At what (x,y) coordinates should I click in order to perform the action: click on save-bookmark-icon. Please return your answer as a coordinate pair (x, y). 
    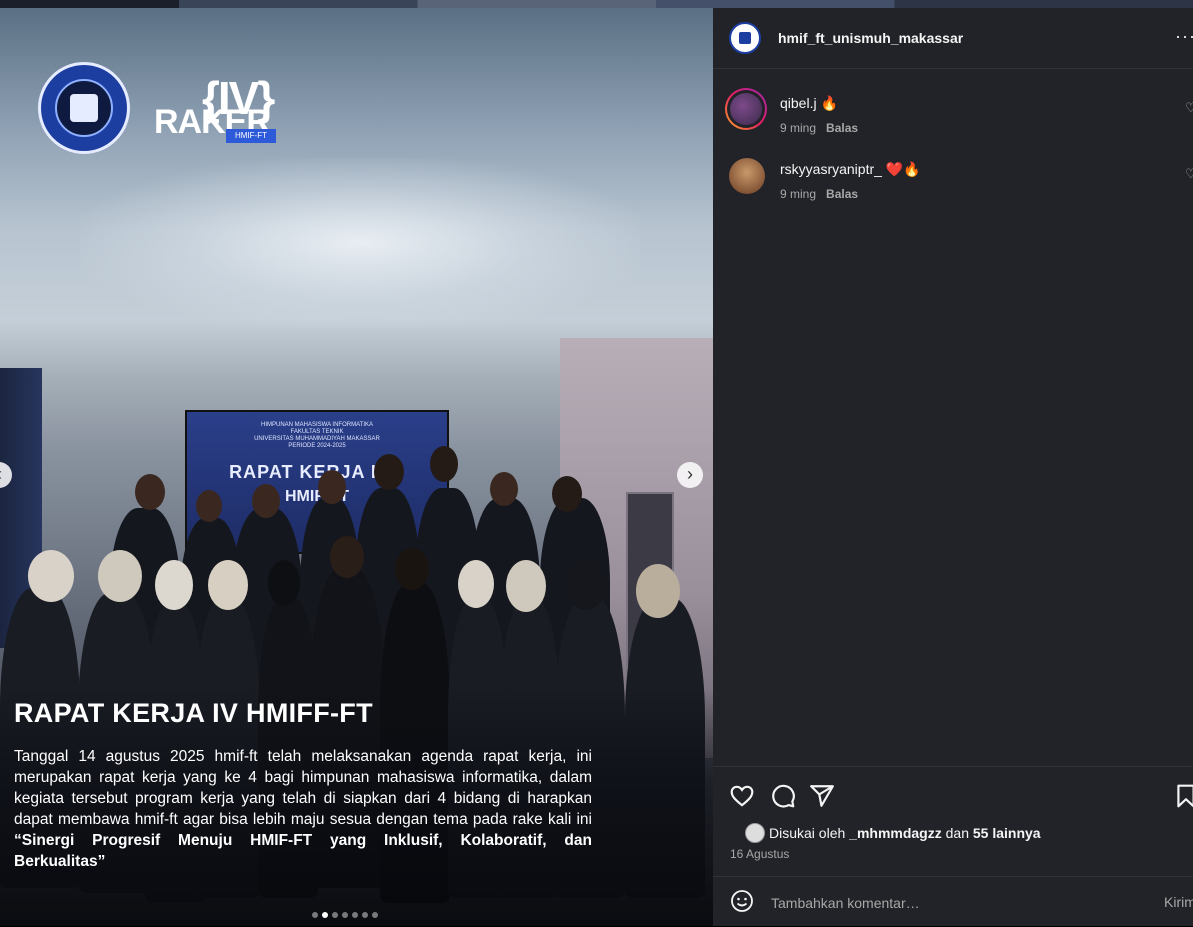
    Looking at the image, I should click on (1183, 796).